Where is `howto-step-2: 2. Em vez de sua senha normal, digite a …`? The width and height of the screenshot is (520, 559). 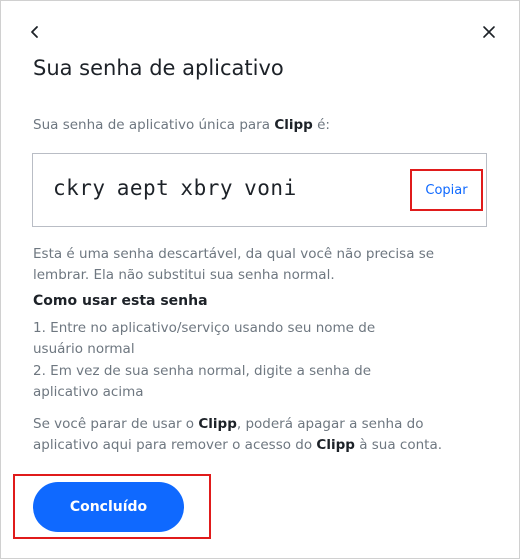
howto-step-2: 2. Em vez de sua senha normal, digite a … is located at coordinates (202, 381).